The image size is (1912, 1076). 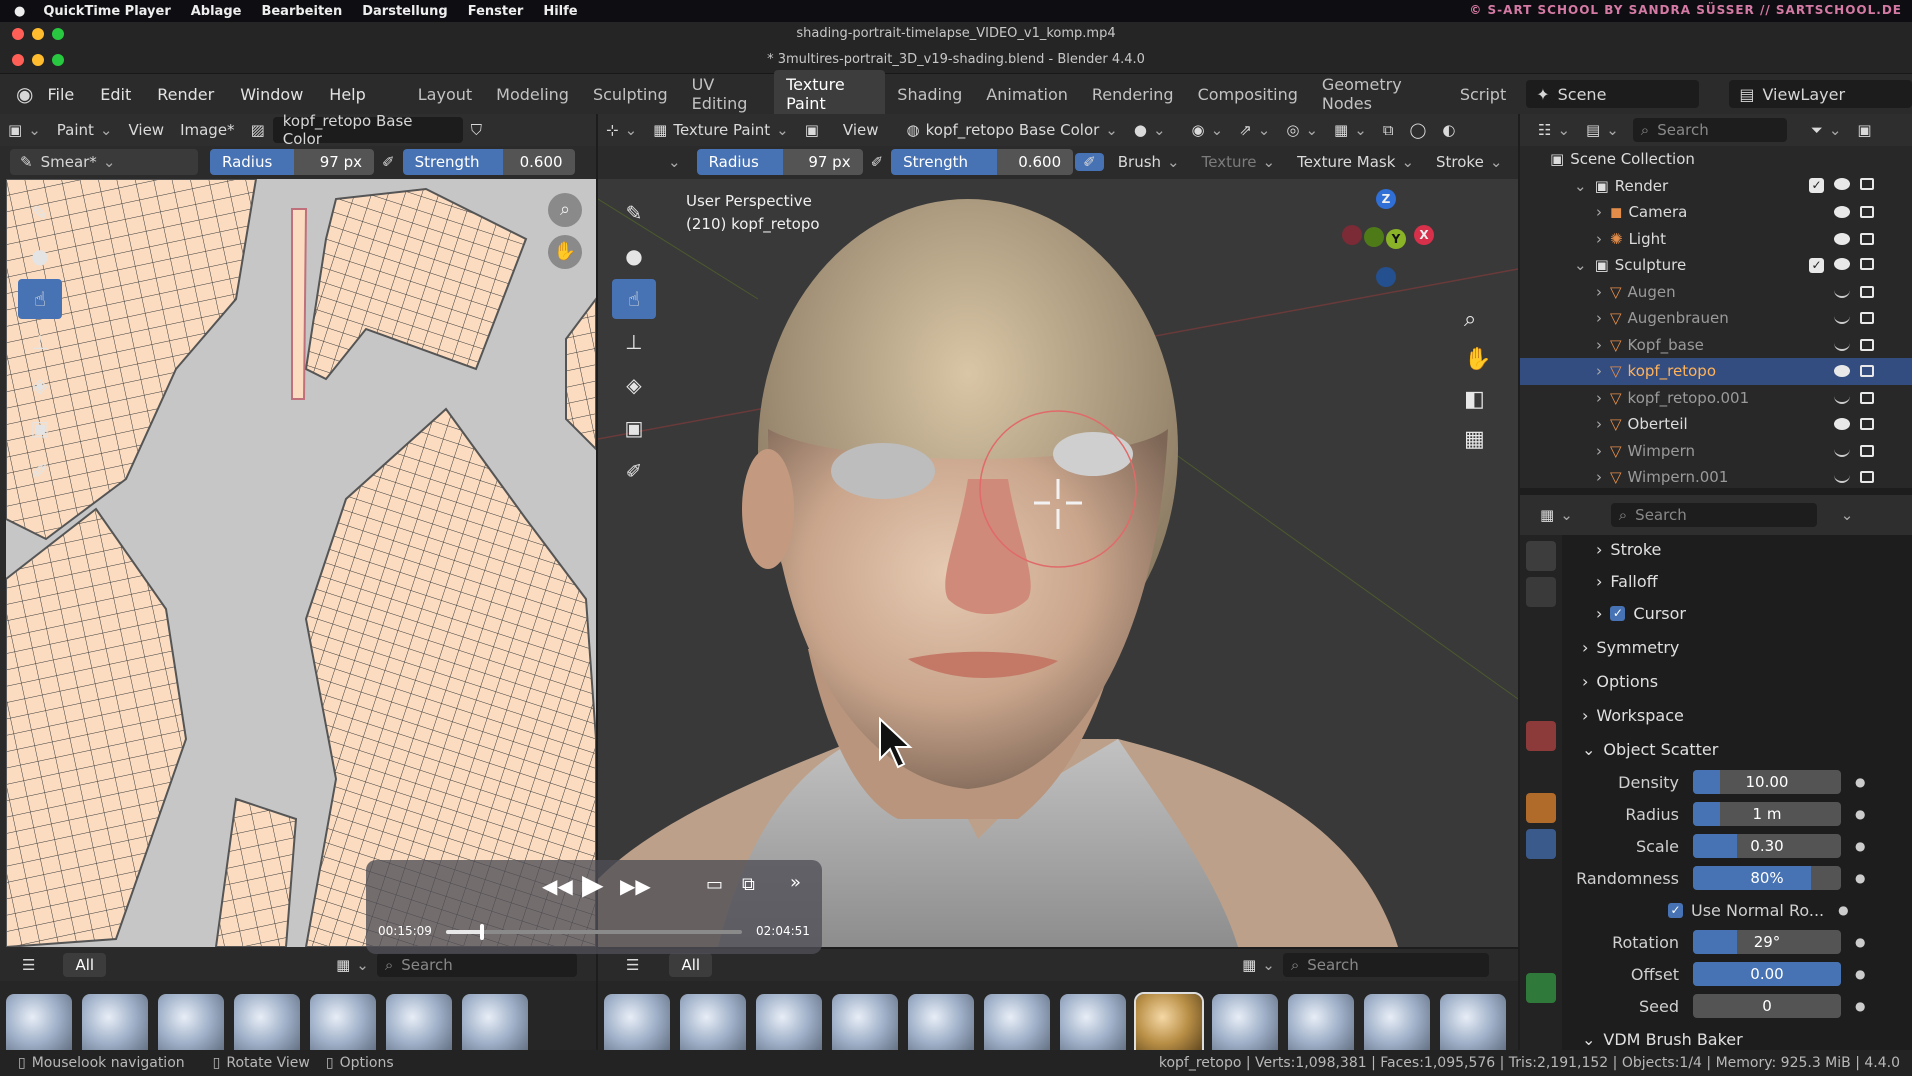 What do you see at coordinates (1541, 844) in the screenshot?
I see `modifier-tab-icon` at bounding box center [1541, 844].